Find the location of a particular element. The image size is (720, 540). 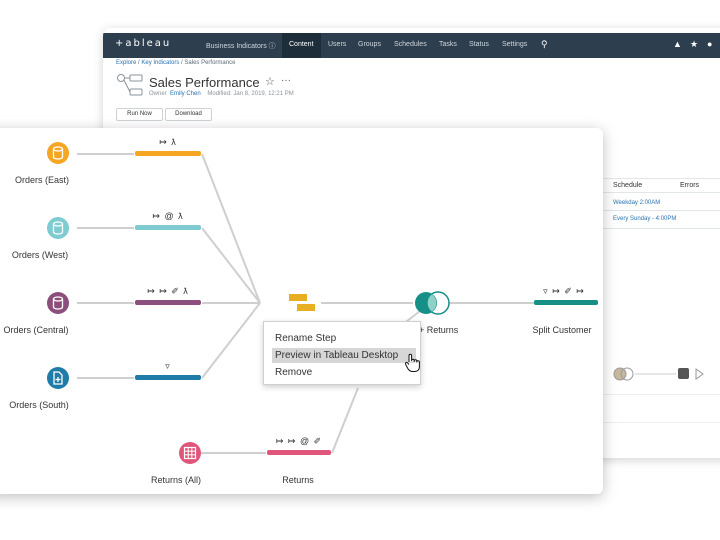

modified-date: Modified: Jan 8, 2019, 12:21 PM is located at coordinates (250, 94).